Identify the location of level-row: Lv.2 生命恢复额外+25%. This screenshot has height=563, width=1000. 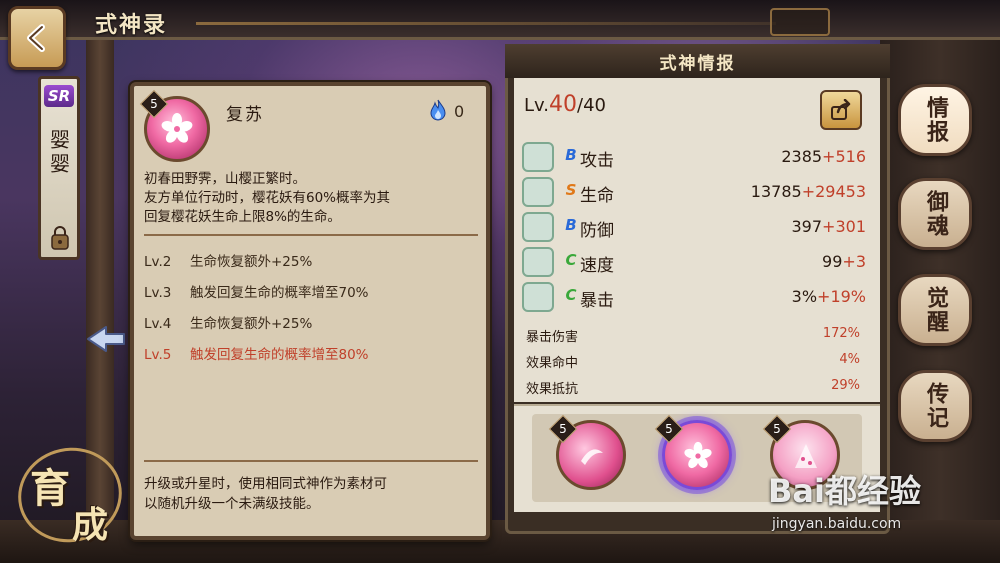
(309, 260).